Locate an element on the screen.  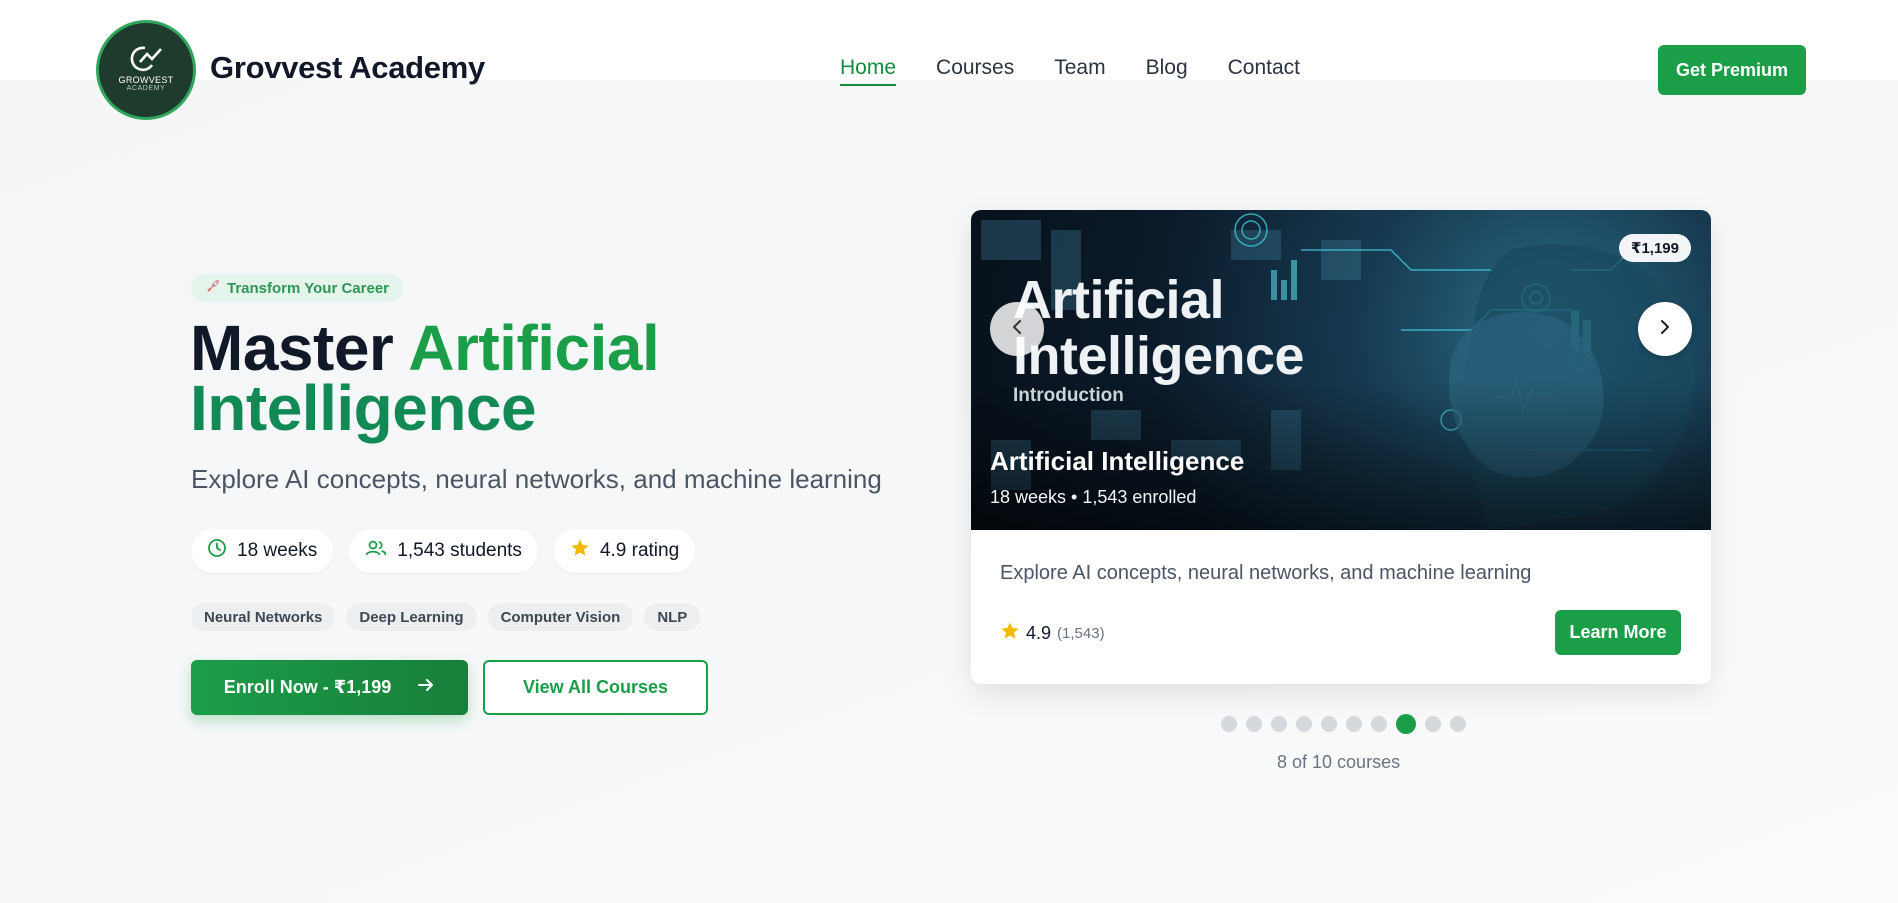
nav-courses: Courses is located at coordinates (975, 71).